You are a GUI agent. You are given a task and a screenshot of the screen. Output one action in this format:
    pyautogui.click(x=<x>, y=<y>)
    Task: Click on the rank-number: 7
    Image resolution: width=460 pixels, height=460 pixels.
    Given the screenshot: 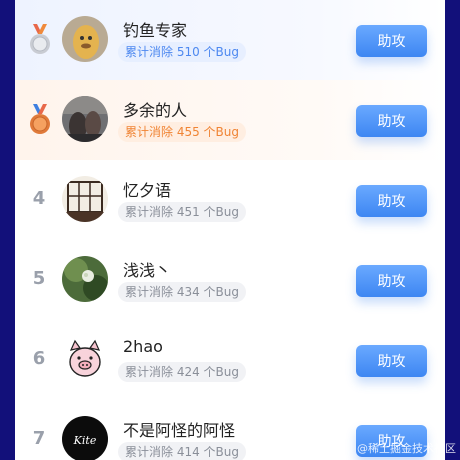 What is the action you would take?
    pyautogui.click(x=39, y=438)
    